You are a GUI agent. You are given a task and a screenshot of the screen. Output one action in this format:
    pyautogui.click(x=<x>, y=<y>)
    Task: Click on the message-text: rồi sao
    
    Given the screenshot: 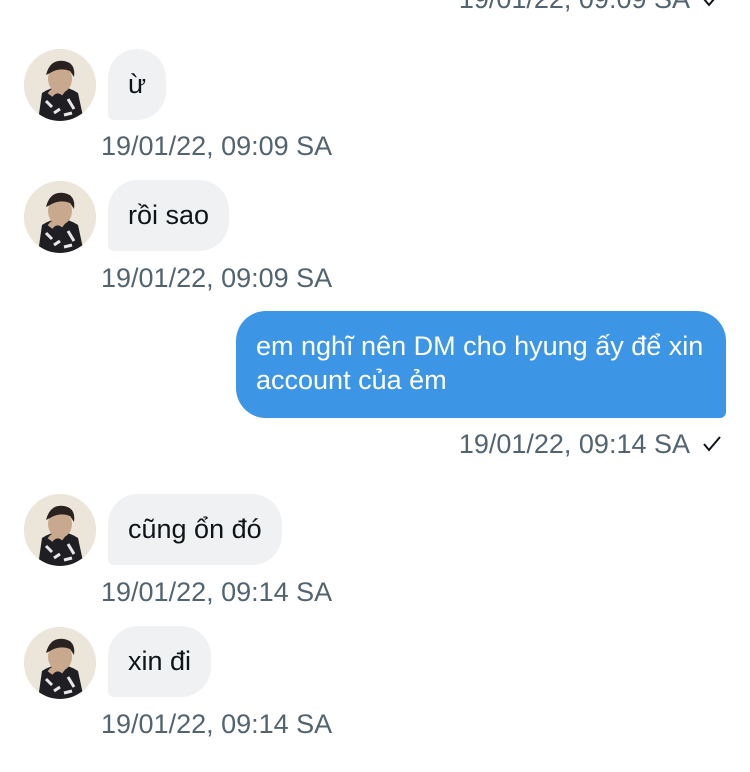 What is the action you would take?
    pyautogui.click(x=169, y=215)
    